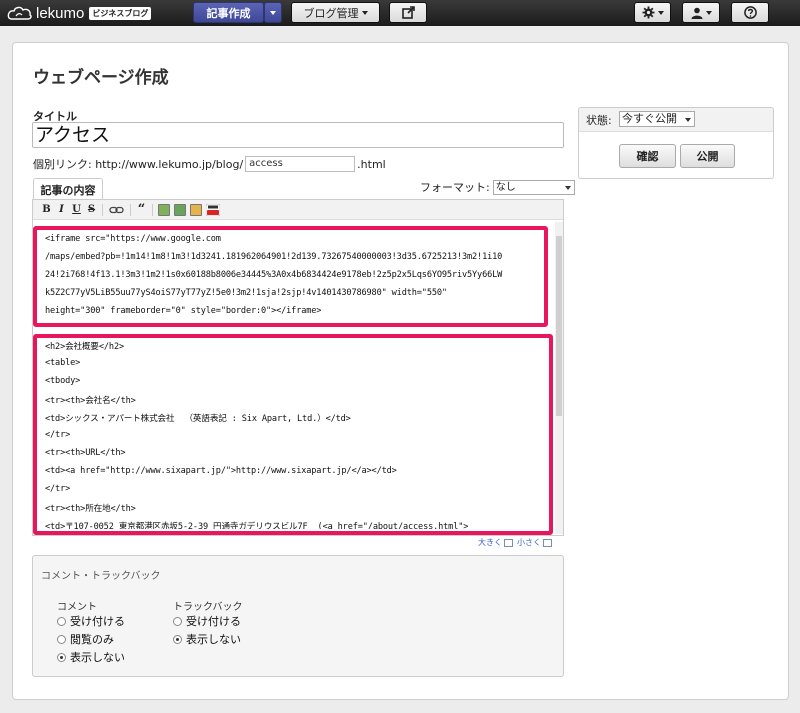 Image resolution: width=800 pixels, height=713 pixels. Describe the element at coordinates (101, 576) in the screenshot. I see `comment-trackback-title: コメント・トラックバック` at that location.